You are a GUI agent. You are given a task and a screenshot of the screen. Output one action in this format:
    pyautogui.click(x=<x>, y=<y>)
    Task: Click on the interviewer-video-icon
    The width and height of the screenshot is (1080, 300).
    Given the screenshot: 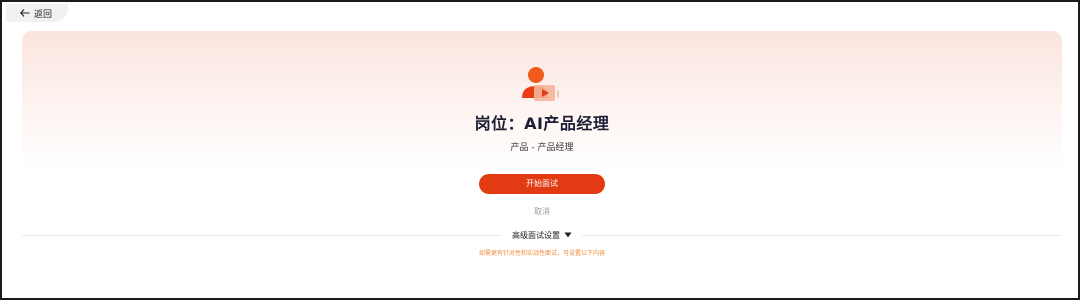 What is the action you would take?
    pyautogui.click(x=541, y=85)
    